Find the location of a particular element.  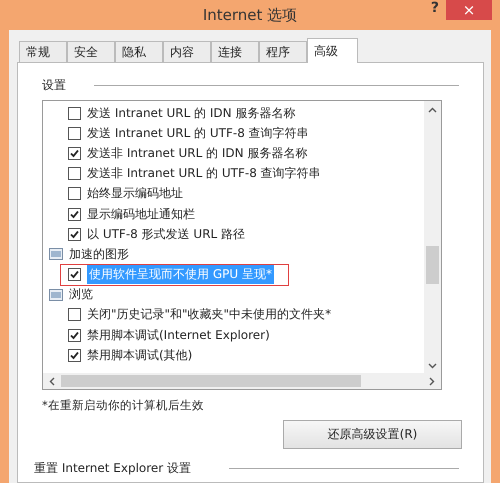

tab: 程序 is located at coordinates (283, 51).